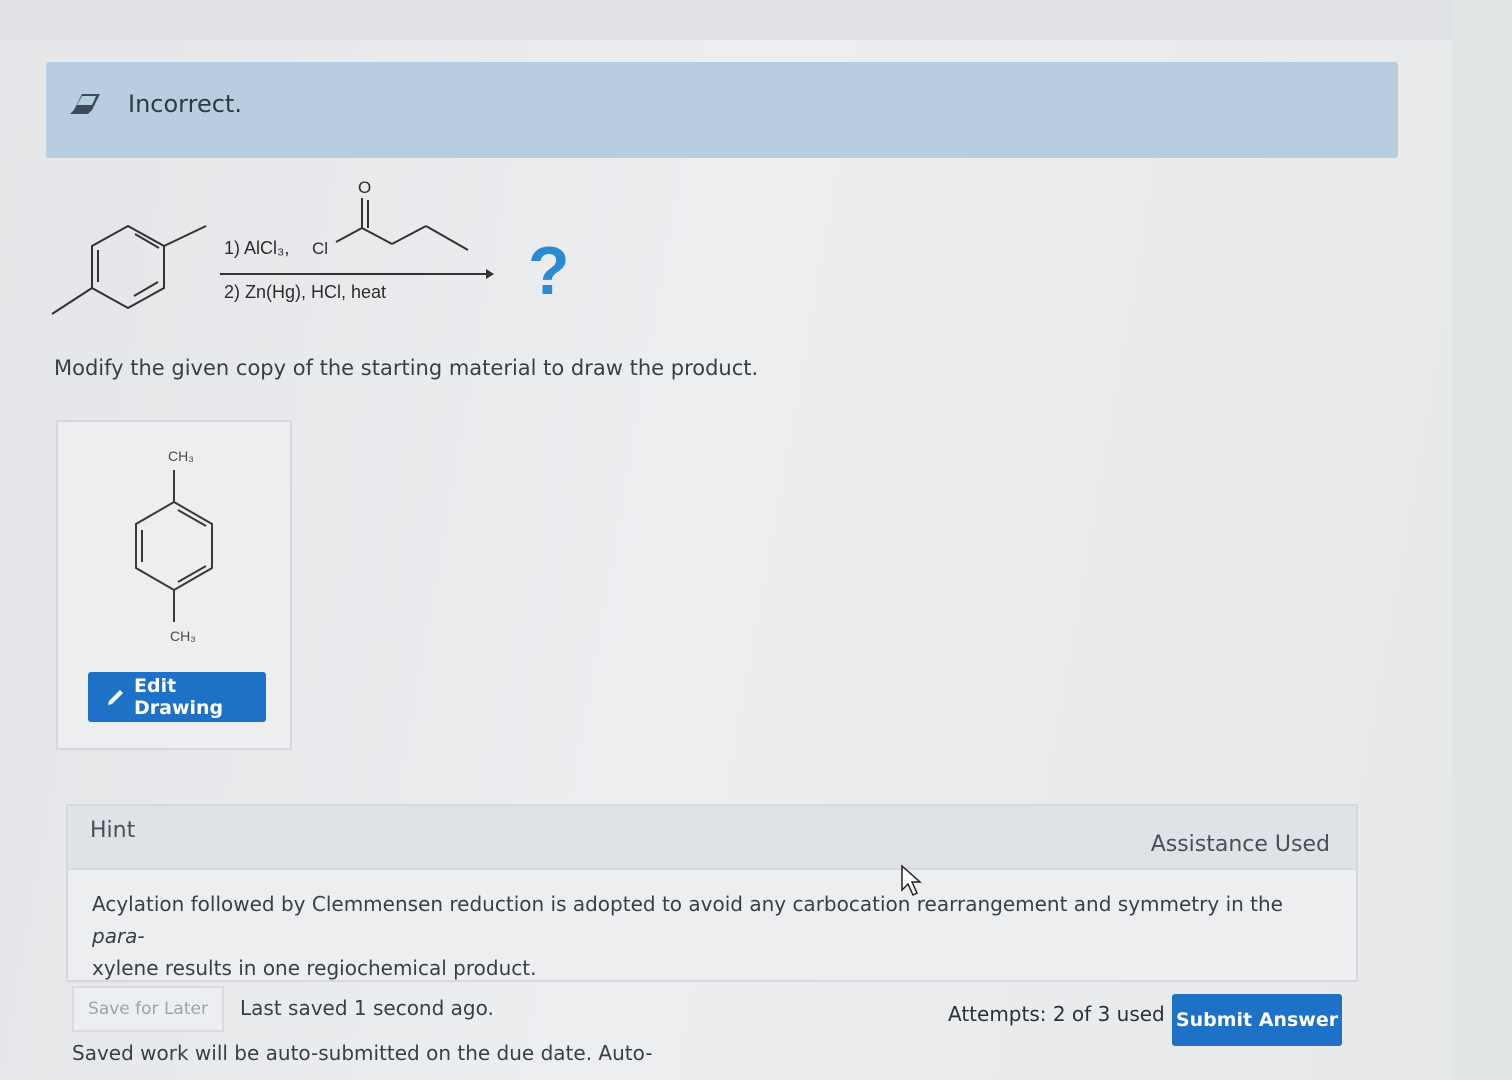  What do you see at coordinates (712, 838) in the screenshot?
I see `hint-header: Hint Assistance Used` at bounding box center [712, 838].